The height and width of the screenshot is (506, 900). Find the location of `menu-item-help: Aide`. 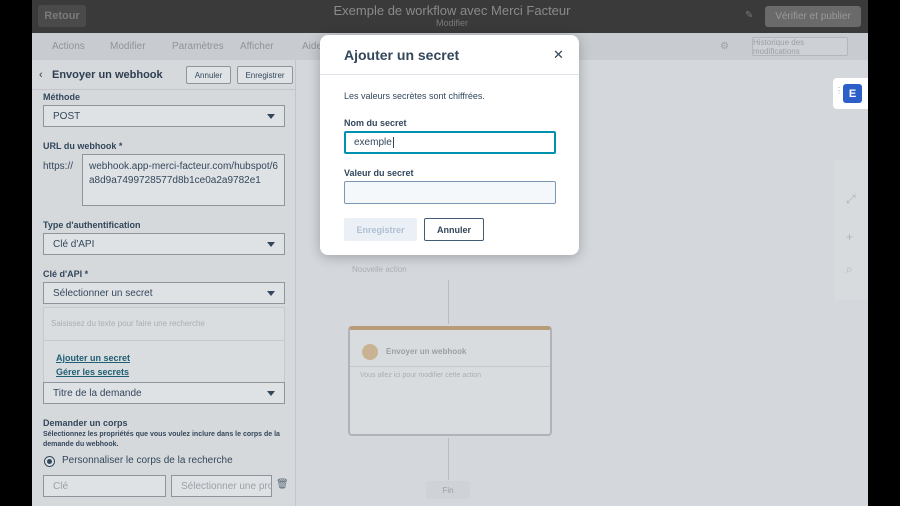

menu-item-help: Aide is located at coordinates (312, 46).